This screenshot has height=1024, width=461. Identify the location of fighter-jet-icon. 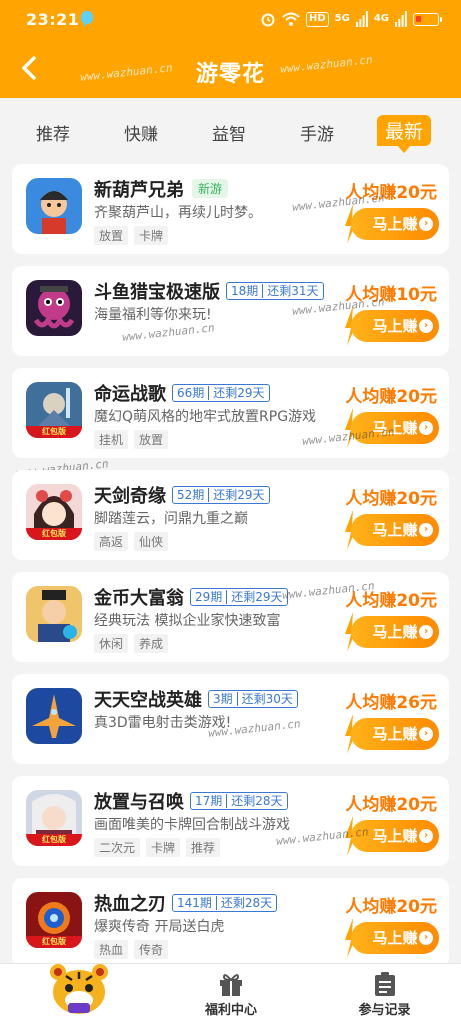
(54, 716).